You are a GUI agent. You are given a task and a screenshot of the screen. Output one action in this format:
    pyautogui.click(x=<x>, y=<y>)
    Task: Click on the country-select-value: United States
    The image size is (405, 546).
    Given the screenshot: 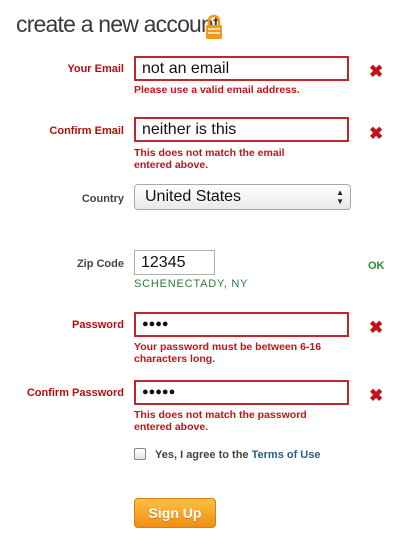 What is the action you would take?
    pyautogui.click(x=193, y=196)
    